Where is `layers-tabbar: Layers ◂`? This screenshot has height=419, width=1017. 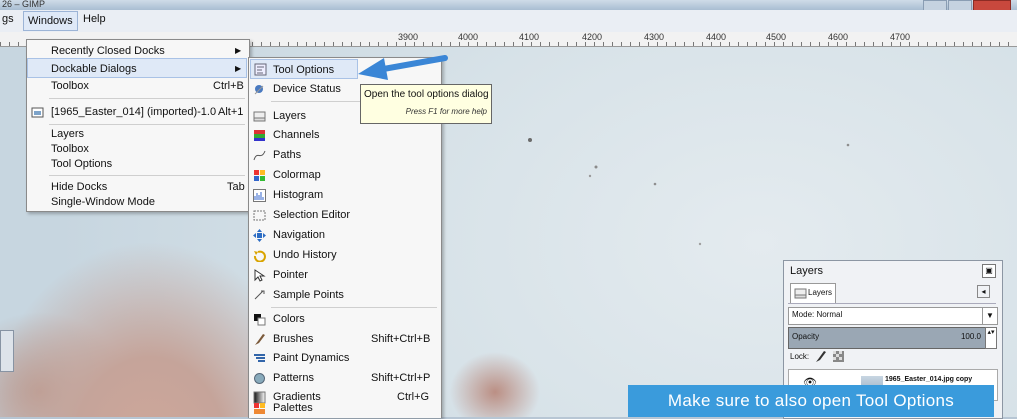 layers-tabbar: Layers ◂ is located at coordinates (892, 292).